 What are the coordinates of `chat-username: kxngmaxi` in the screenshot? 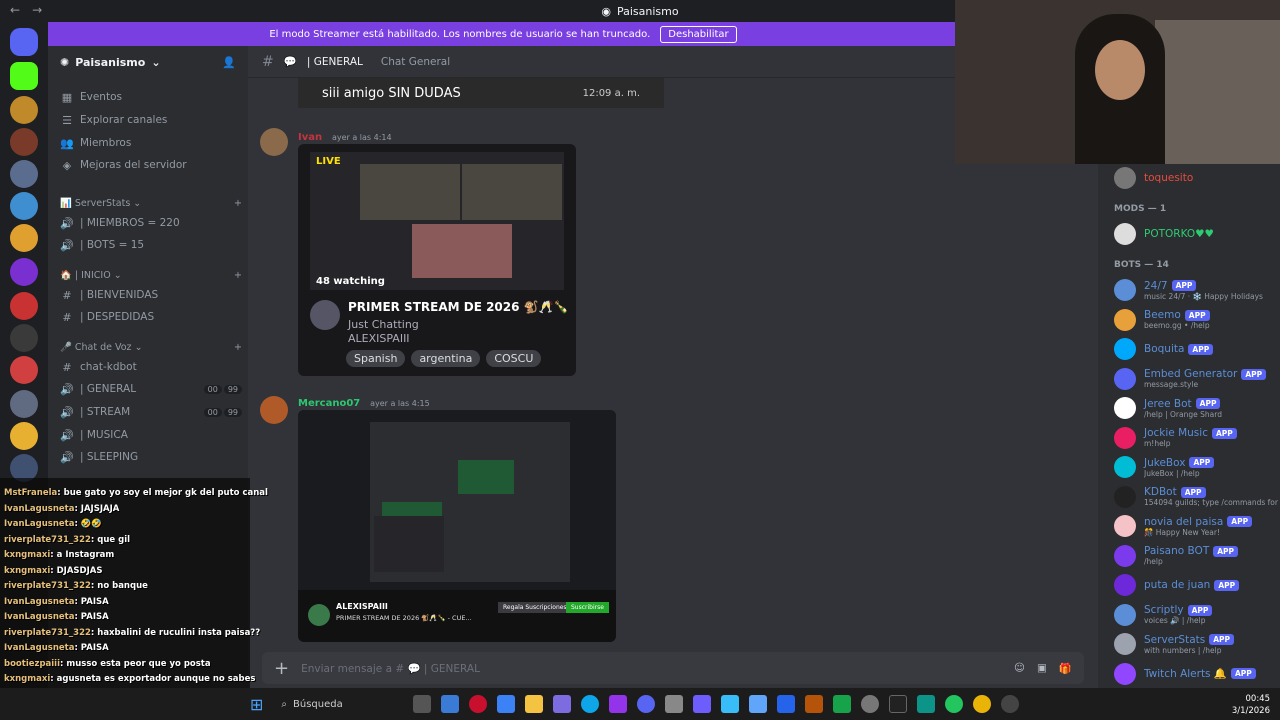 It's located at (27, 555).